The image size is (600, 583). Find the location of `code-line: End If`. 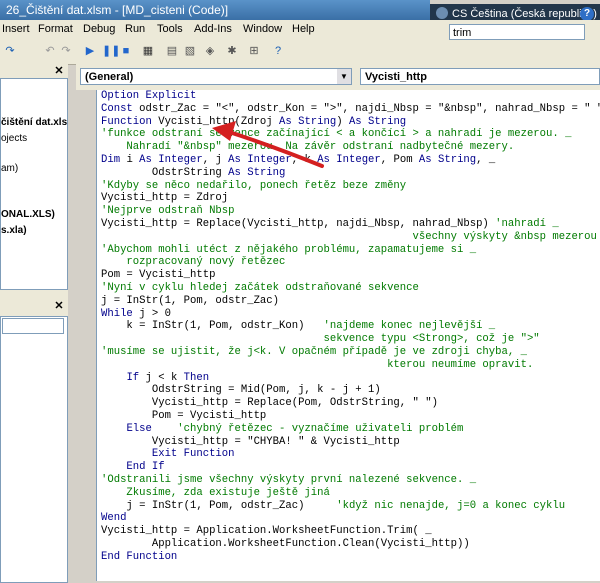

code-line: End If is located at coordinates (350, 467).